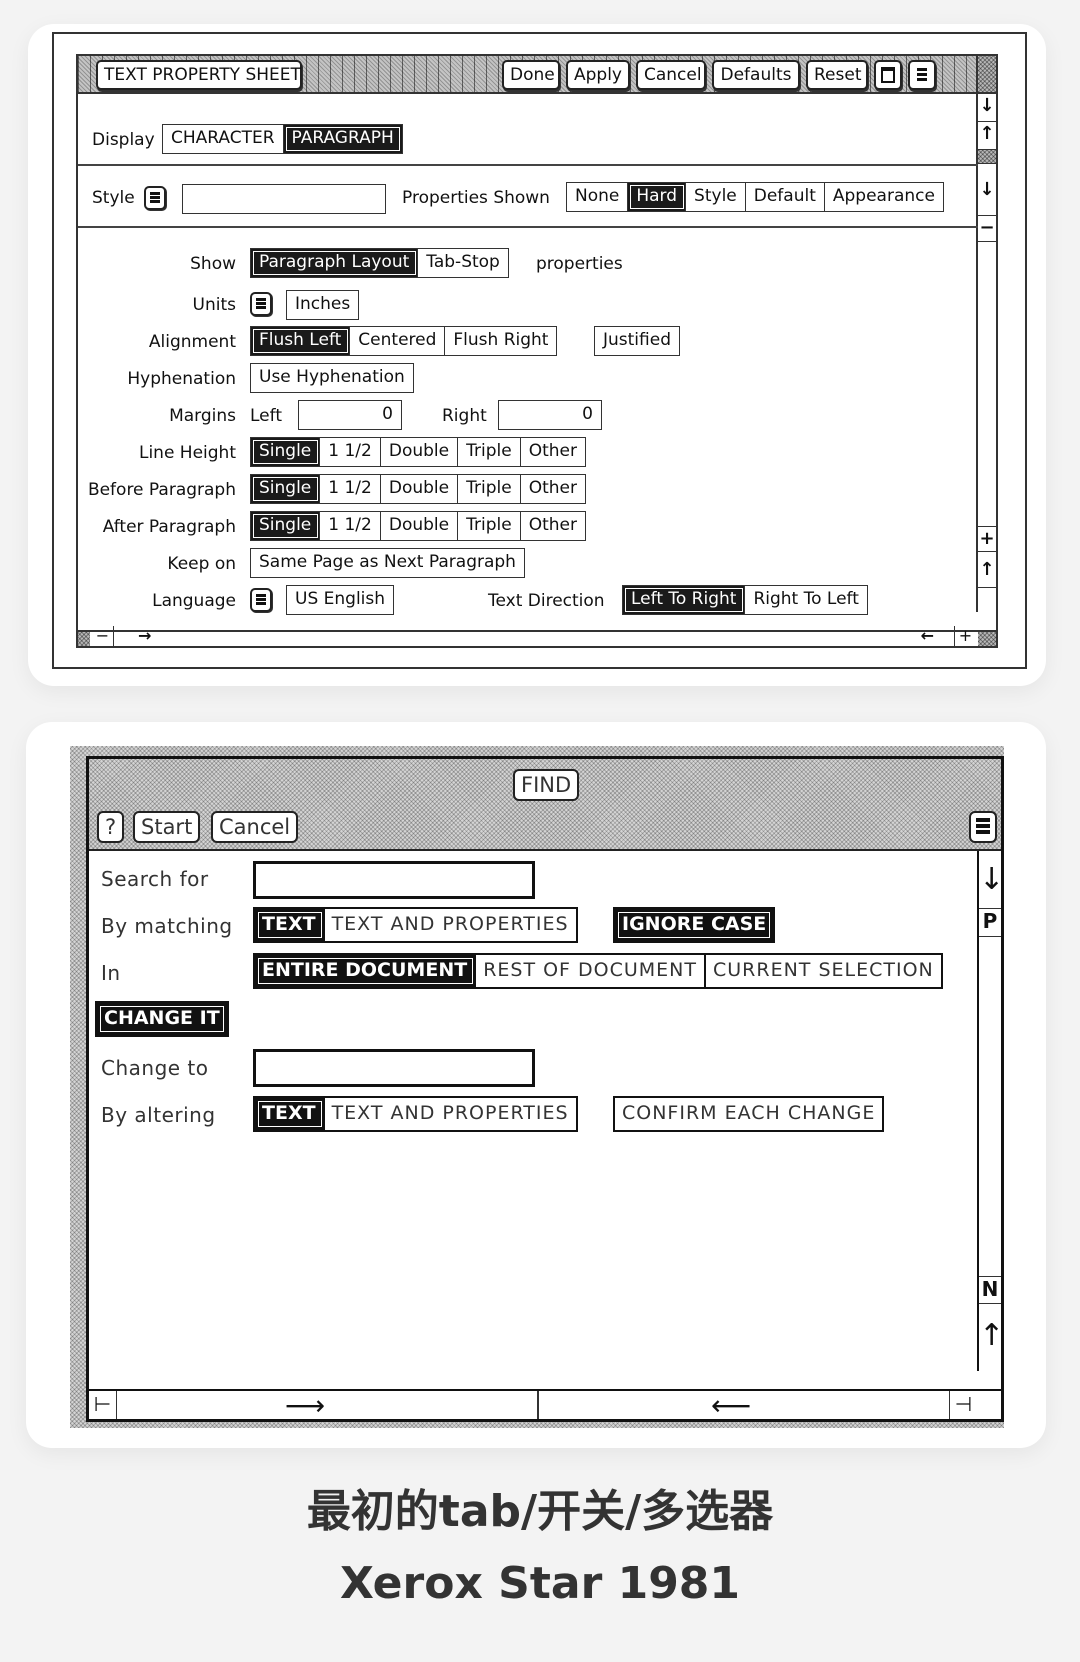 The width and height of the screenshot is (1080, 1662). I want to click on ignore-case-label: IGNORE CASE, so click(694, 925).